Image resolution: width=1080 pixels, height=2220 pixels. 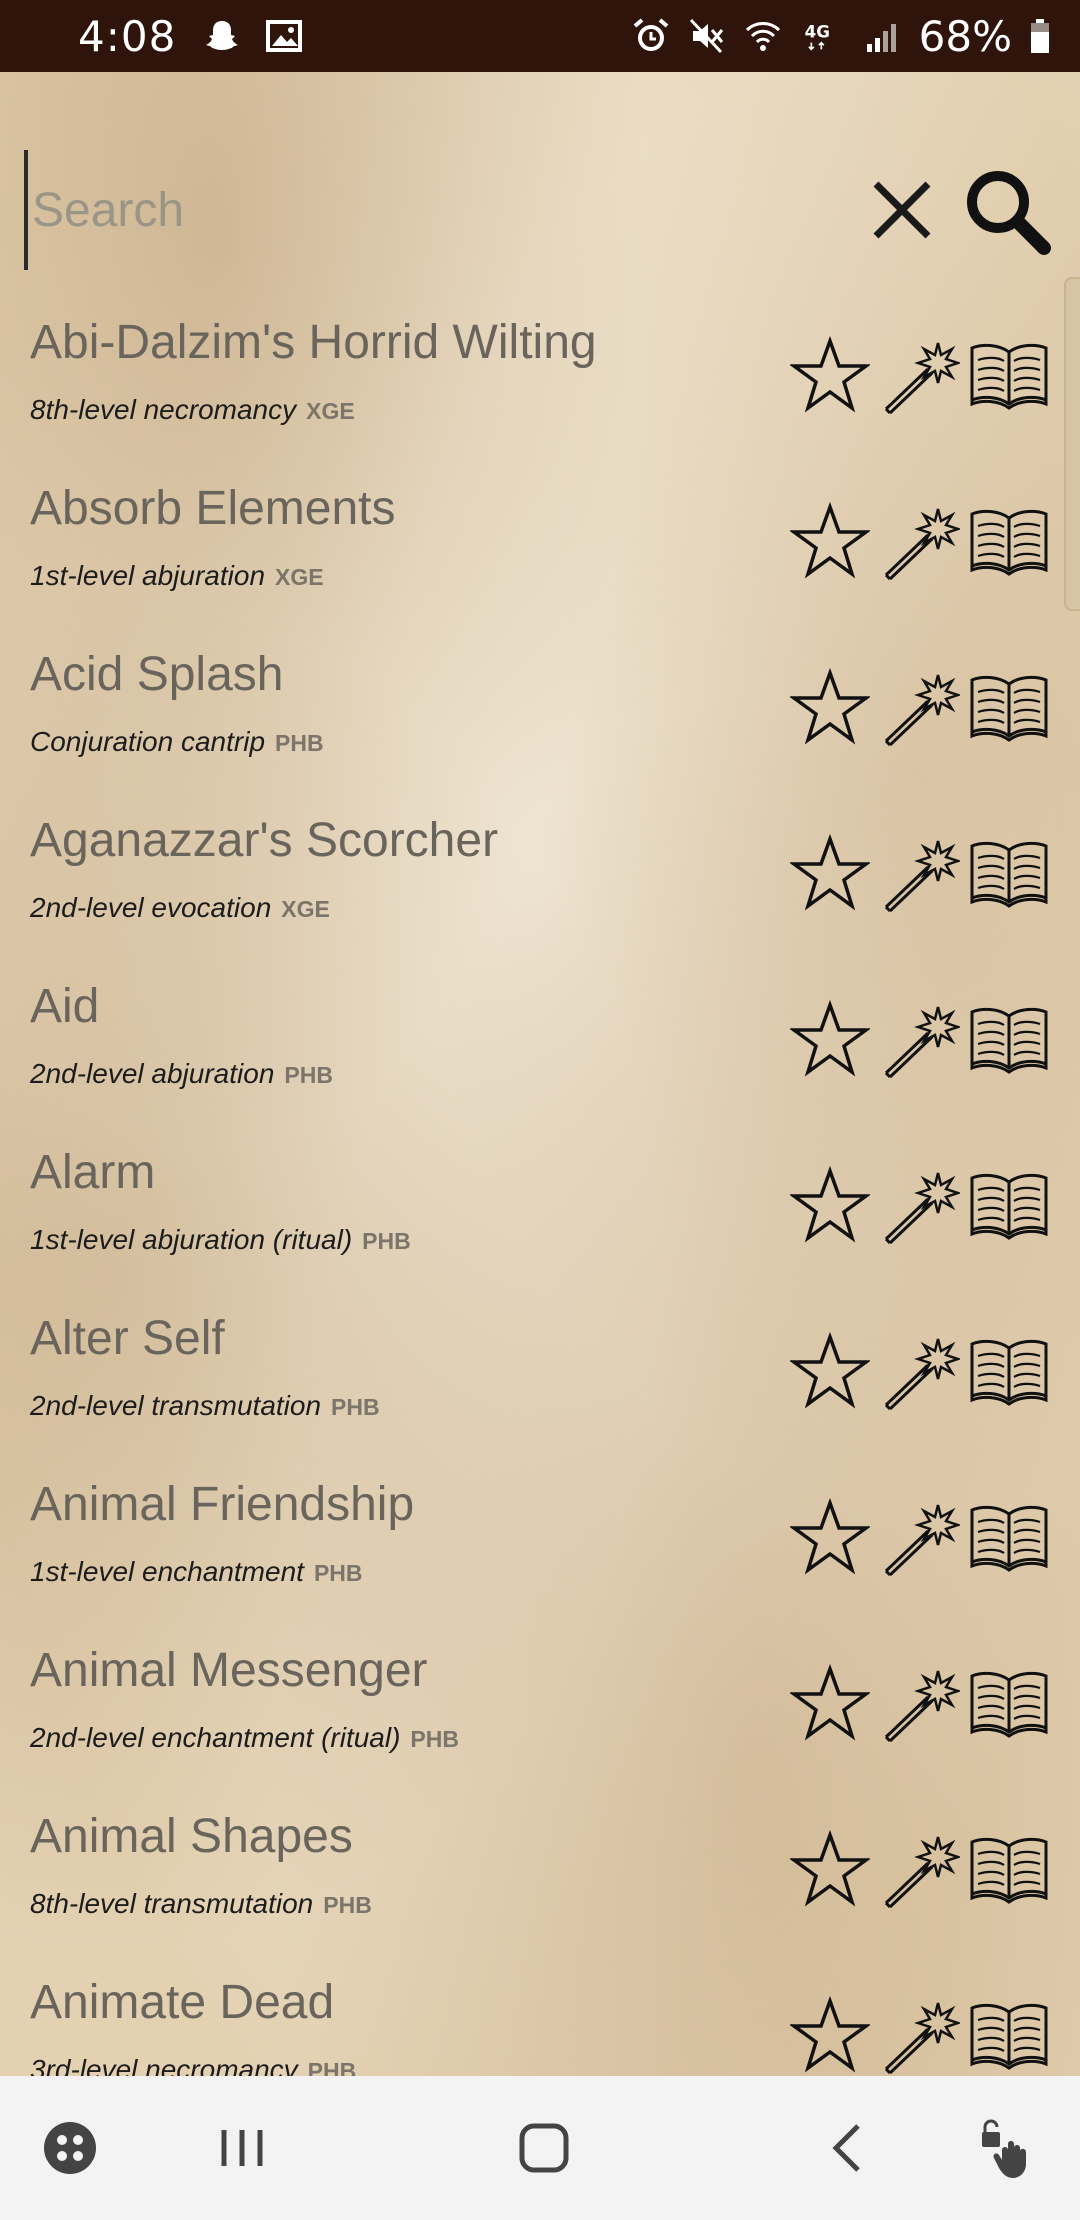 What do you see at coordinates (763, 36) in the screenshot?
I see `wifi-icon` at bounding box center [763, 36].